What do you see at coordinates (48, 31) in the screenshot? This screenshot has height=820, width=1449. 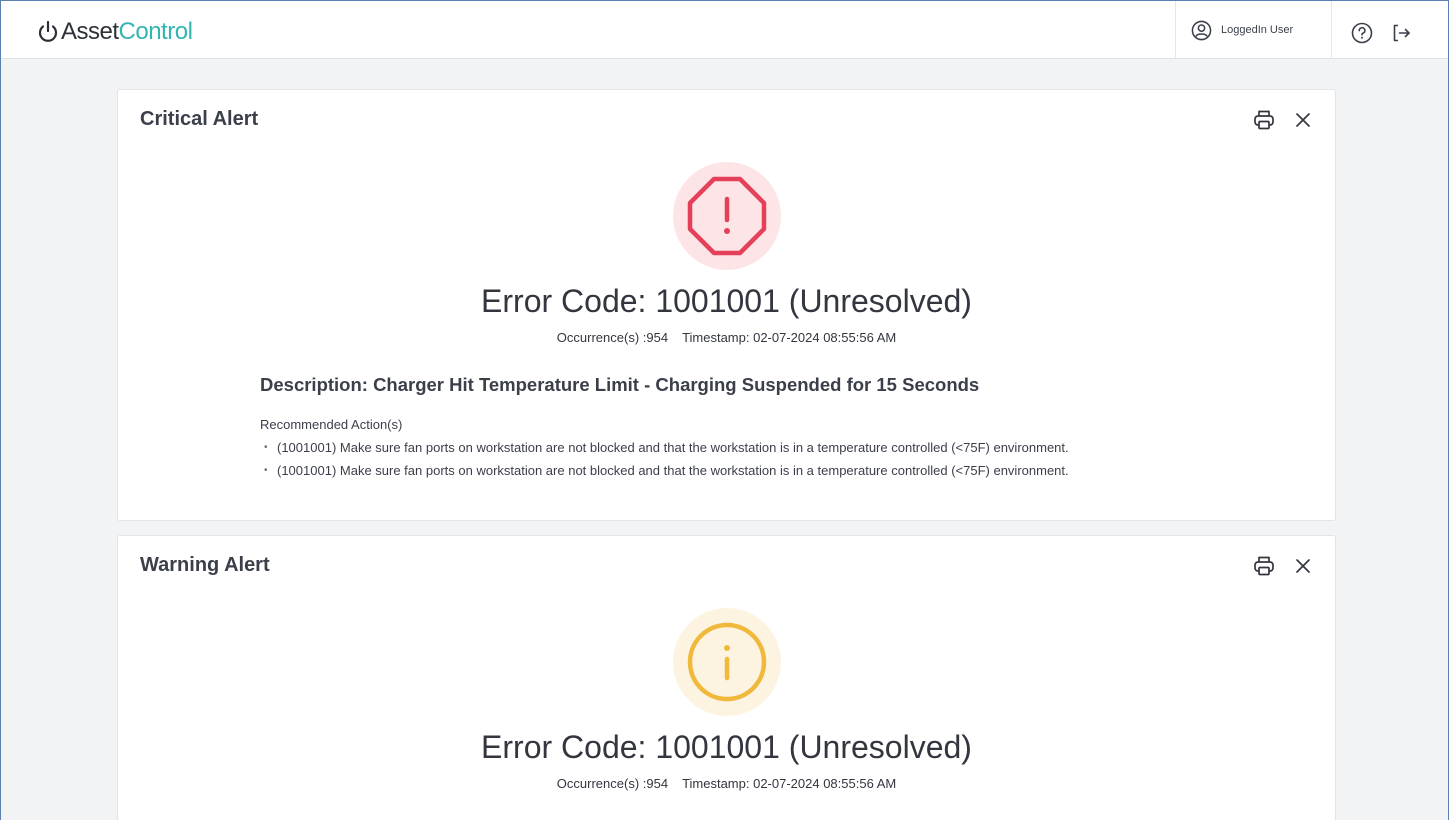 I see `power-icon` at bounding box center [48, 31].